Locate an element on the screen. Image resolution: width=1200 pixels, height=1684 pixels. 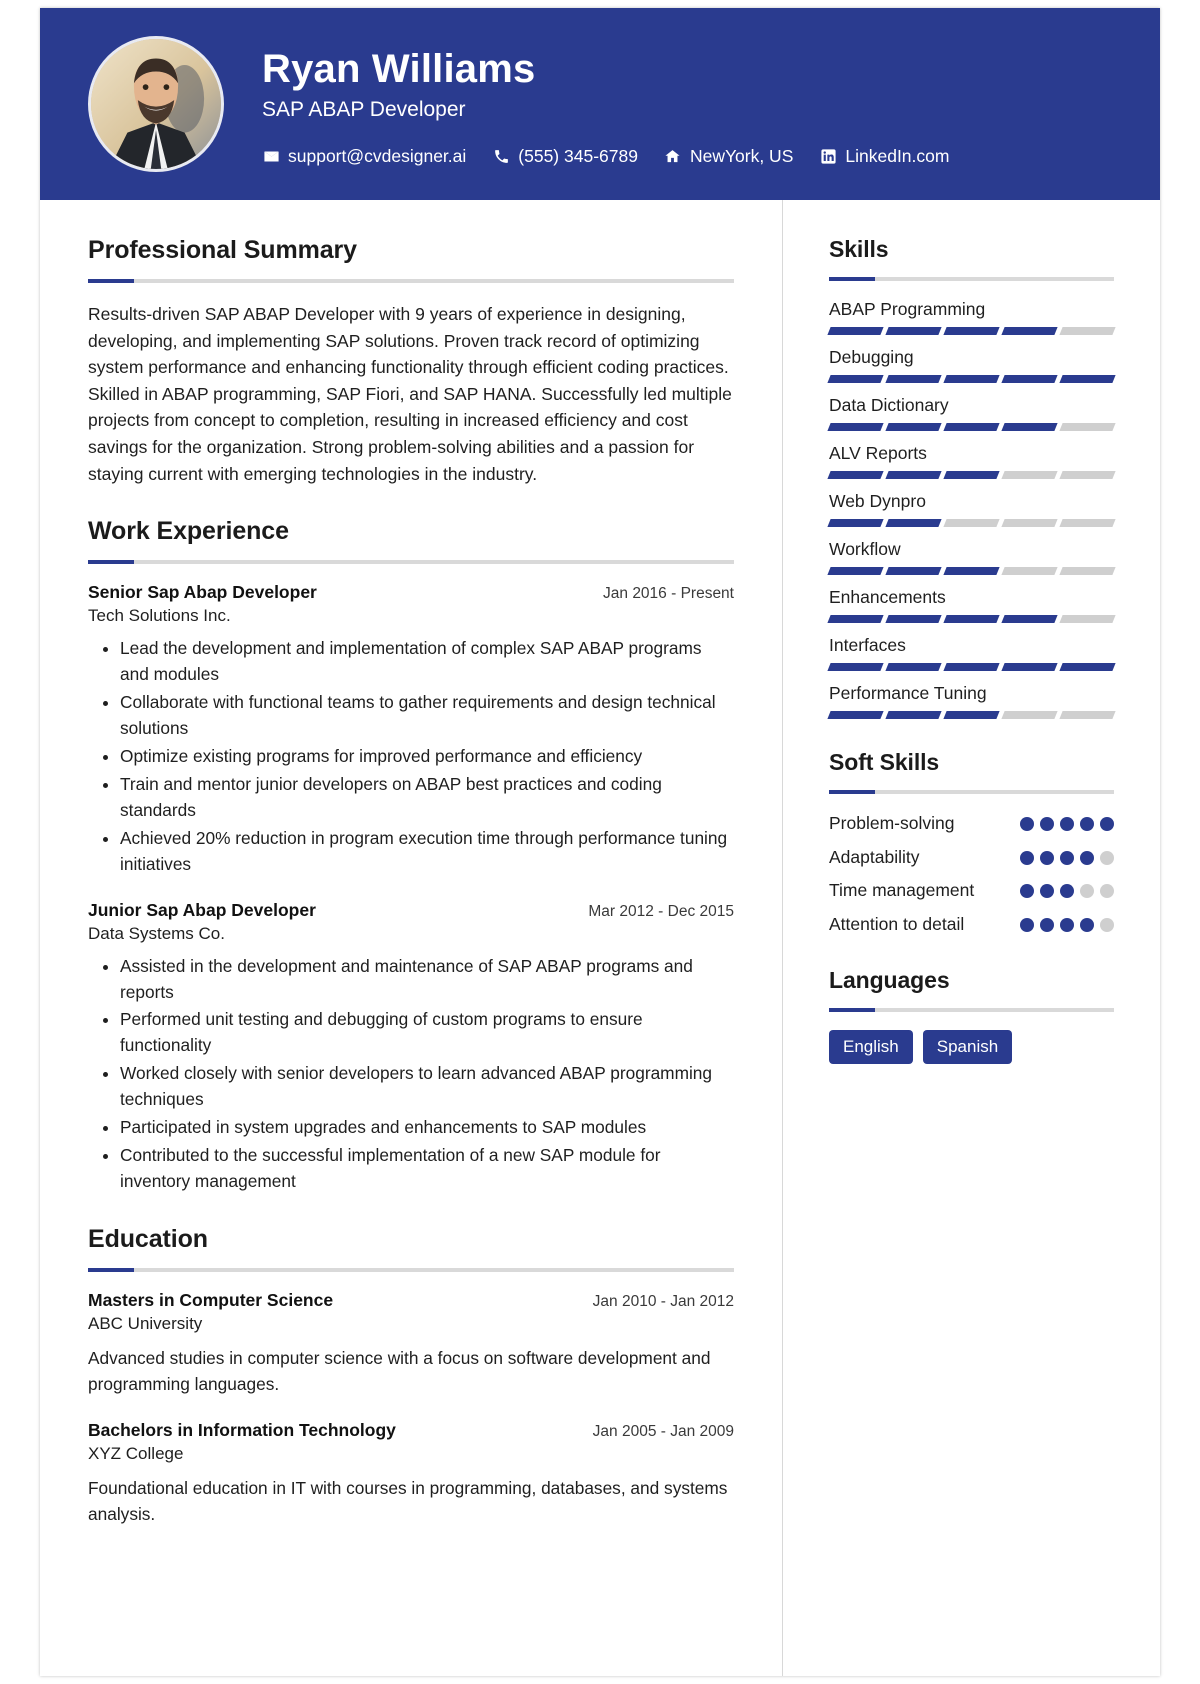
contact-phone: (555) 345-6789 is located at coordinates (565, 156).